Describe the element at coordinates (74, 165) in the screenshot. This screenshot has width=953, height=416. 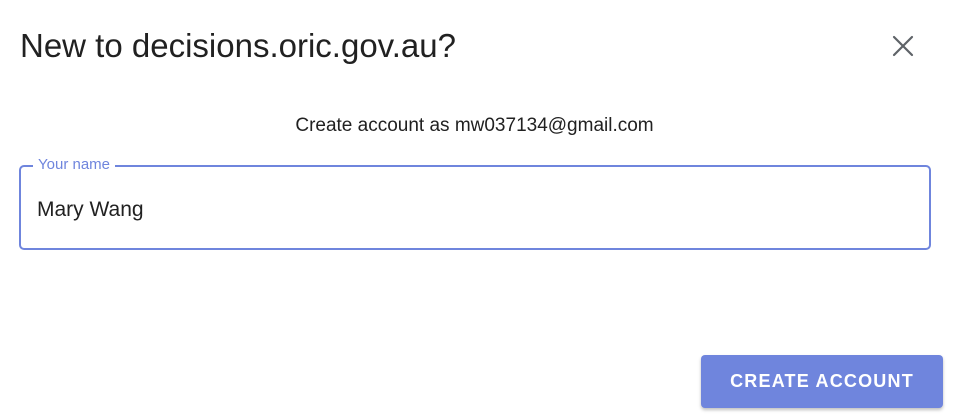
I see `name-field-label: Your name` at that location.